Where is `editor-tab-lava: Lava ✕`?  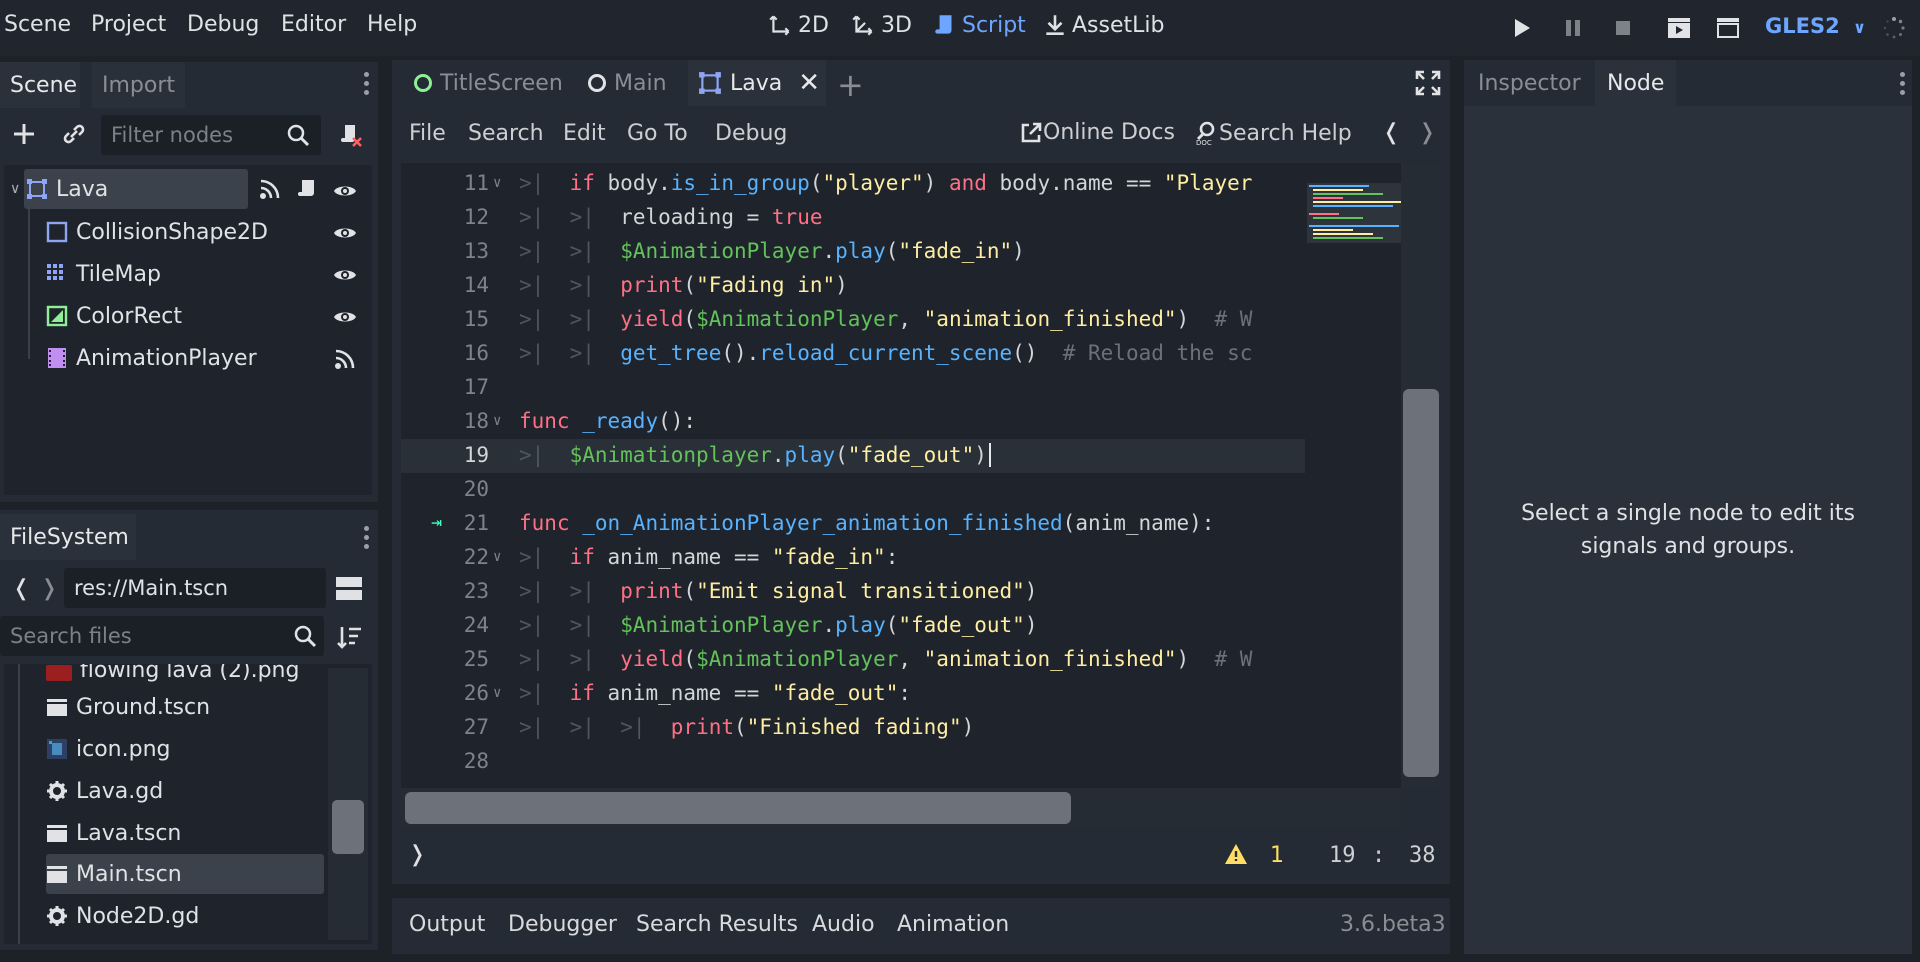 editor-tab-lava: Lava ✕ is located at coordinates (757, 83).